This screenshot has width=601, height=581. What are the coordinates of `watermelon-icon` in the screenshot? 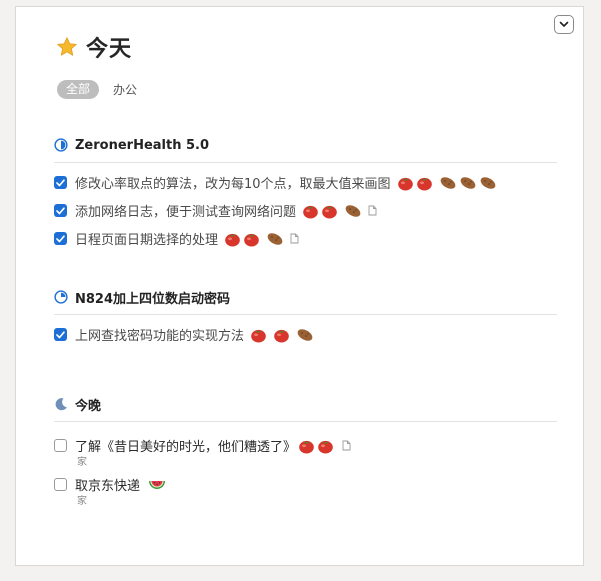 It's located at (157, 484).